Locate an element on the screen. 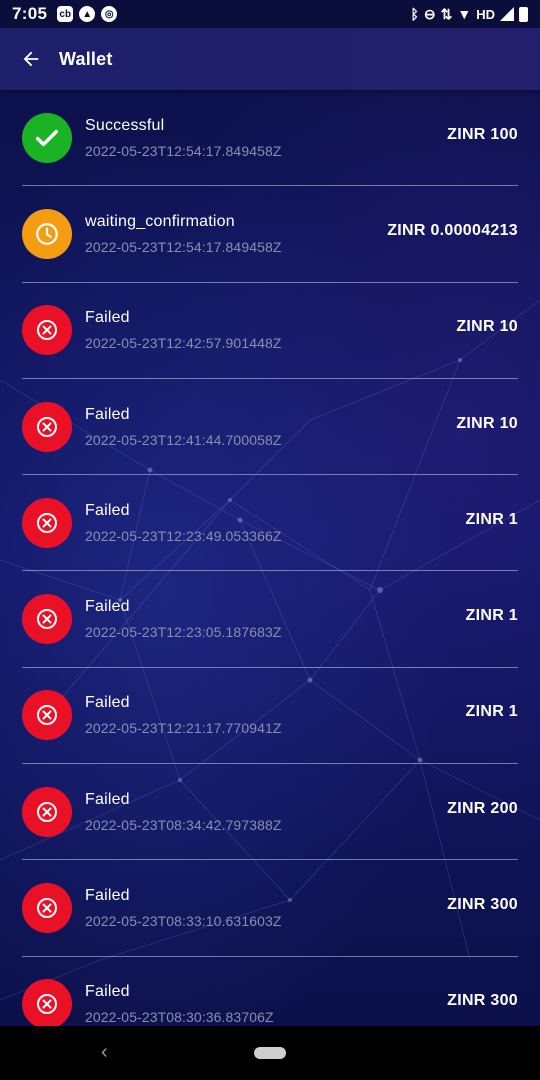  check-icon is located at coordinates (47, 137).